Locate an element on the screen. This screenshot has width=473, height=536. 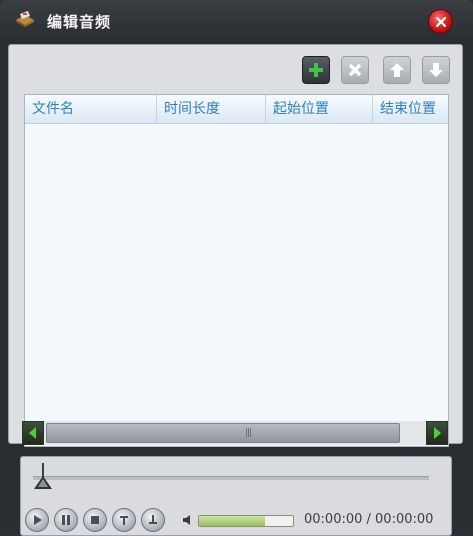
volume-fill is located at coordinates (232, 521).